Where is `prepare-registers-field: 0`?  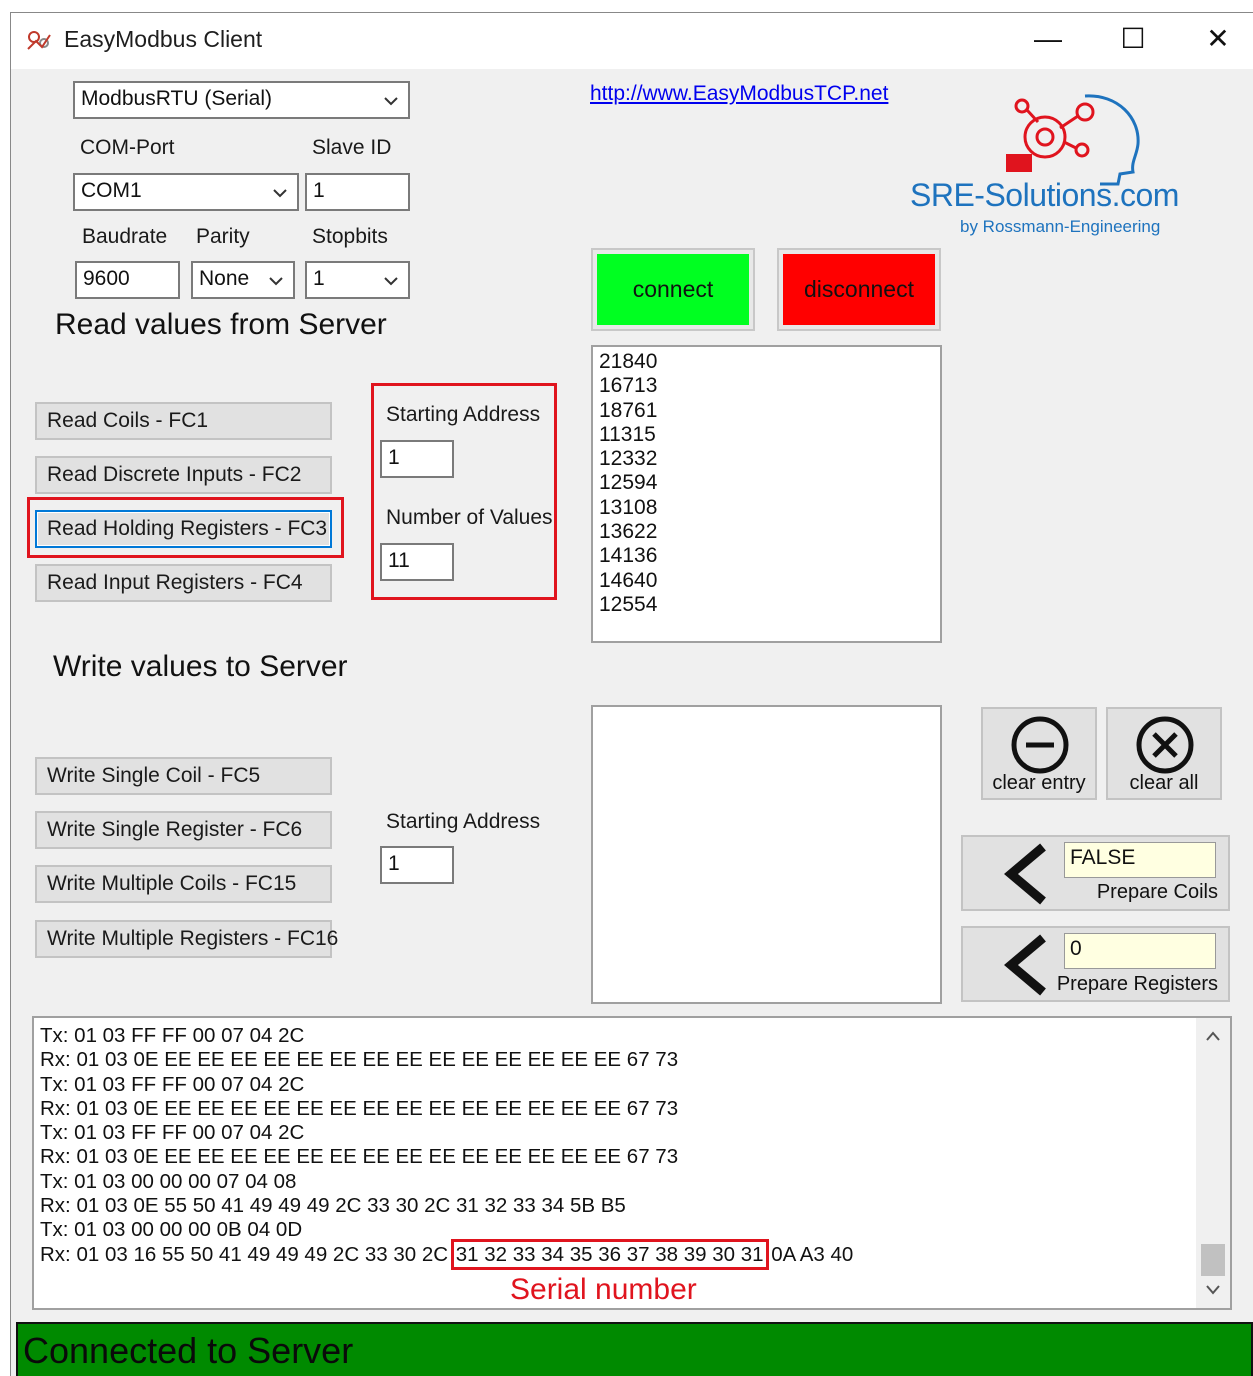
prepare-registers-field: 0 is located at coordinates (1140, 951).